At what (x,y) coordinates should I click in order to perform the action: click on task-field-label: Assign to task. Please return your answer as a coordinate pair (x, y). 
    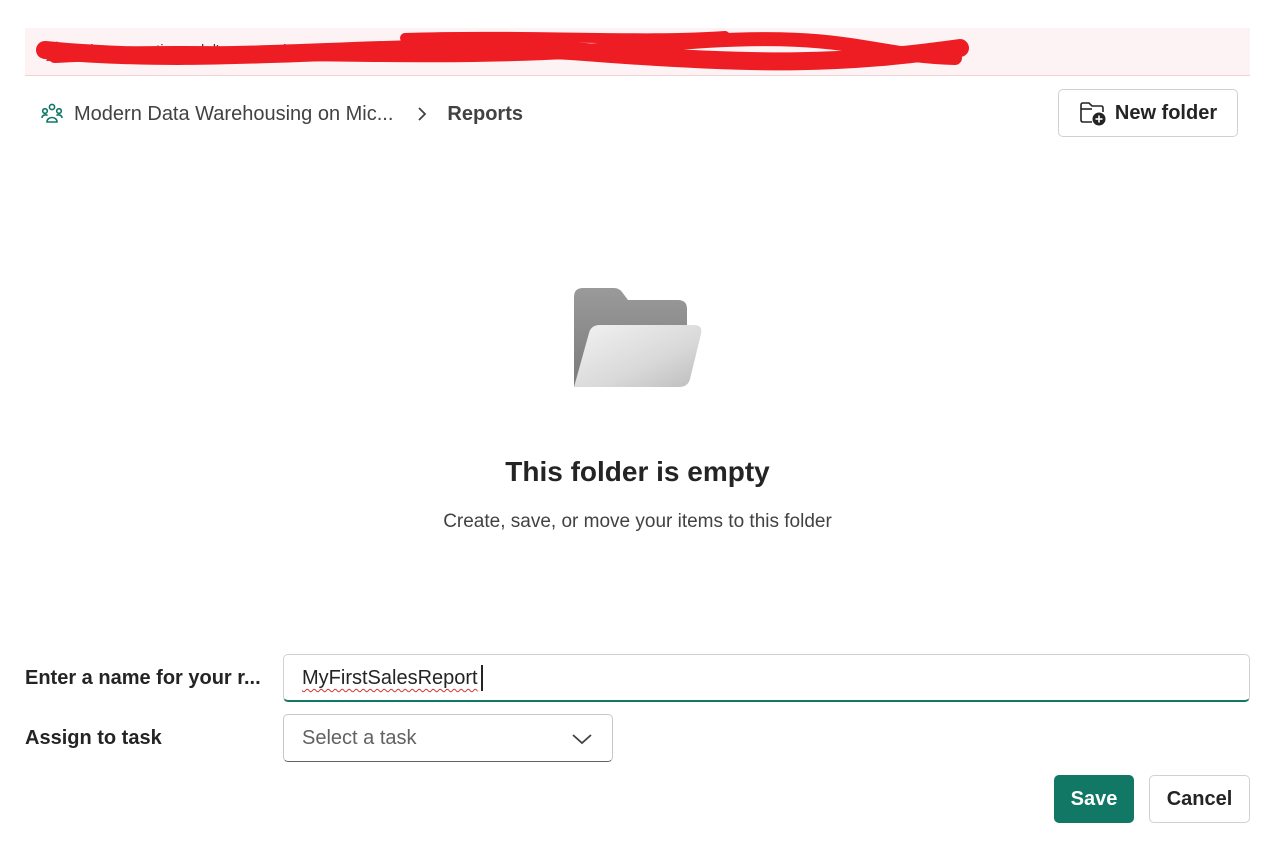
    Looking at the image, I should click on (93, 738).